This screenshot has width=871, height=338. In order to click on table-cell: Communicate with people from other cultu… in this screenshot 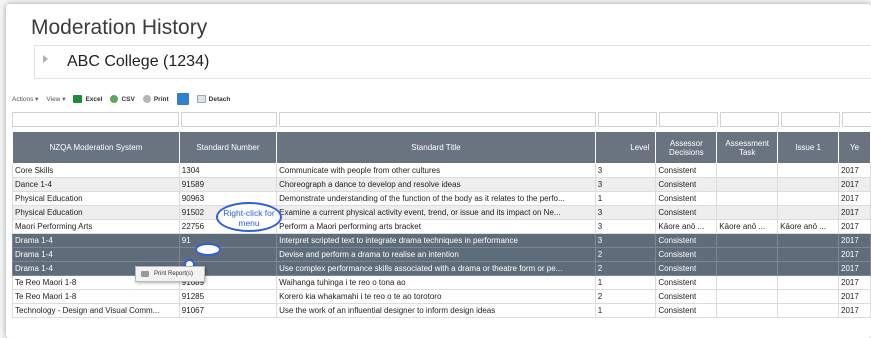, I will do `click(436, 170)`.